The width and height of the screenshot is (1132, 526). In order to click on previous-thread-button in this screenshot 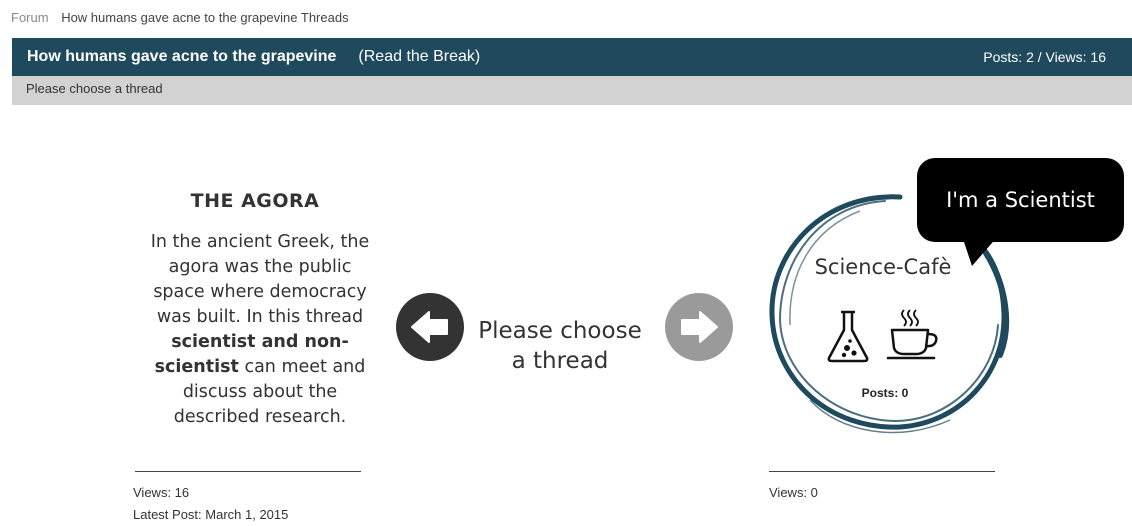, I will do `click(430, 327)`.